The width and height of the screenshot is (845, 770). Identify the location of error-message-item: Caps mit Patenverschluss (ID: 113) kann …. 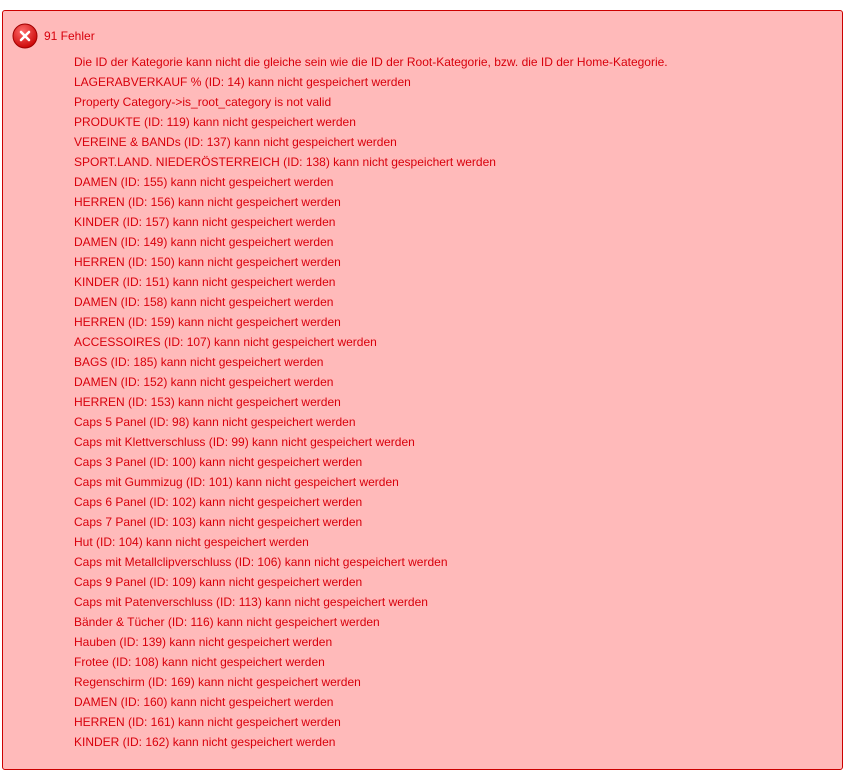
(251, 602).